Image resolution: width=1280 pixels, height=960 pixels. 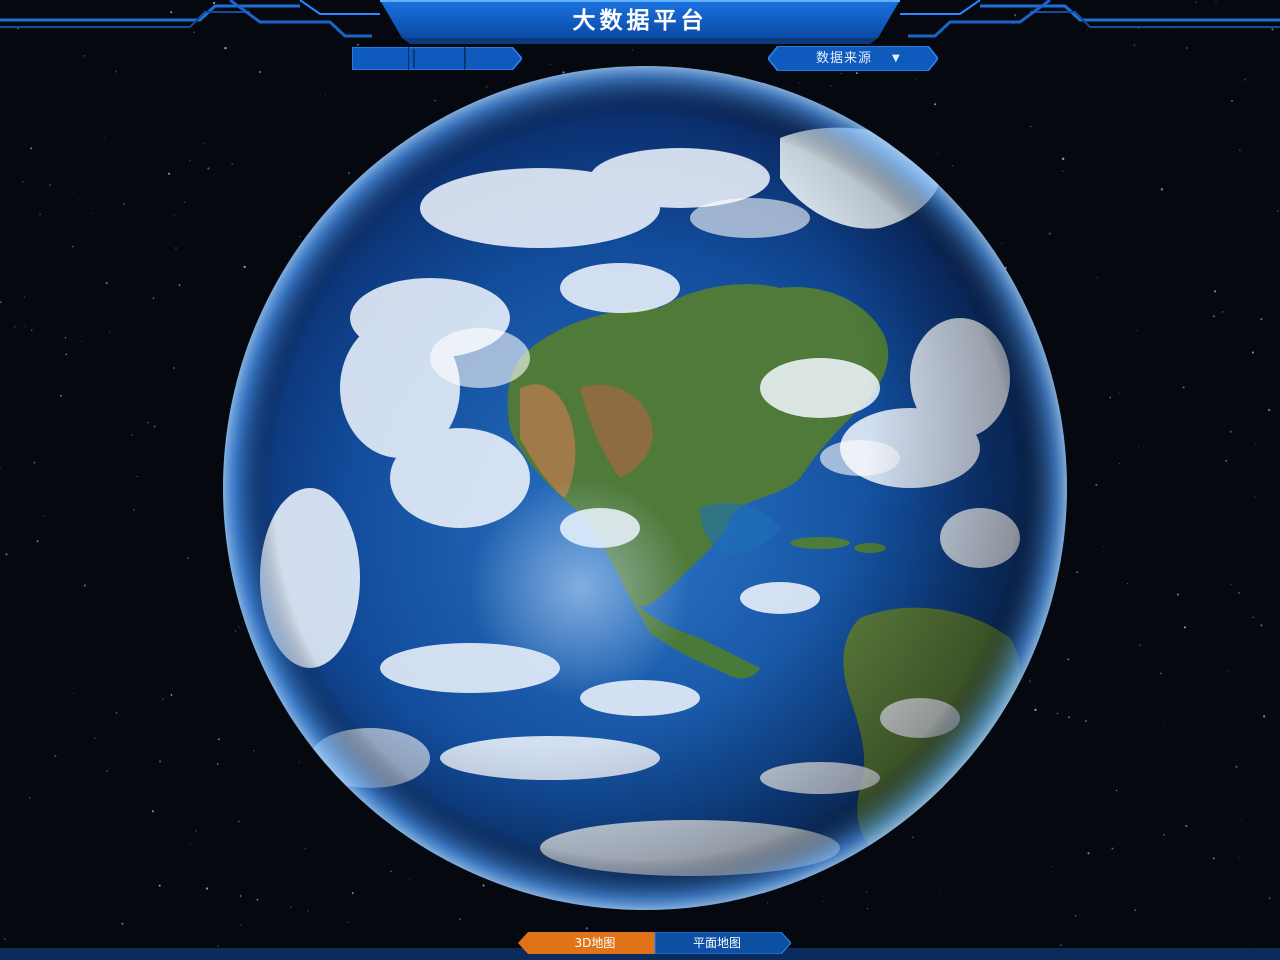 I want to click on map-view-3d-button: 3D地图, so click(x=595, y=943).